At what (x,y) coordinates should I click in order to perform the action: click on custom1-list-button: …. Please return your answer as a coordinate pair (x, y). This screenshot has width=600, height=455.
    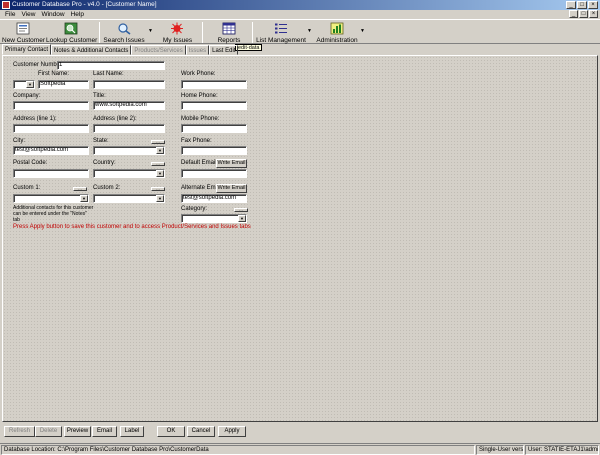
    Looking at the image, I should click on (80, 189).